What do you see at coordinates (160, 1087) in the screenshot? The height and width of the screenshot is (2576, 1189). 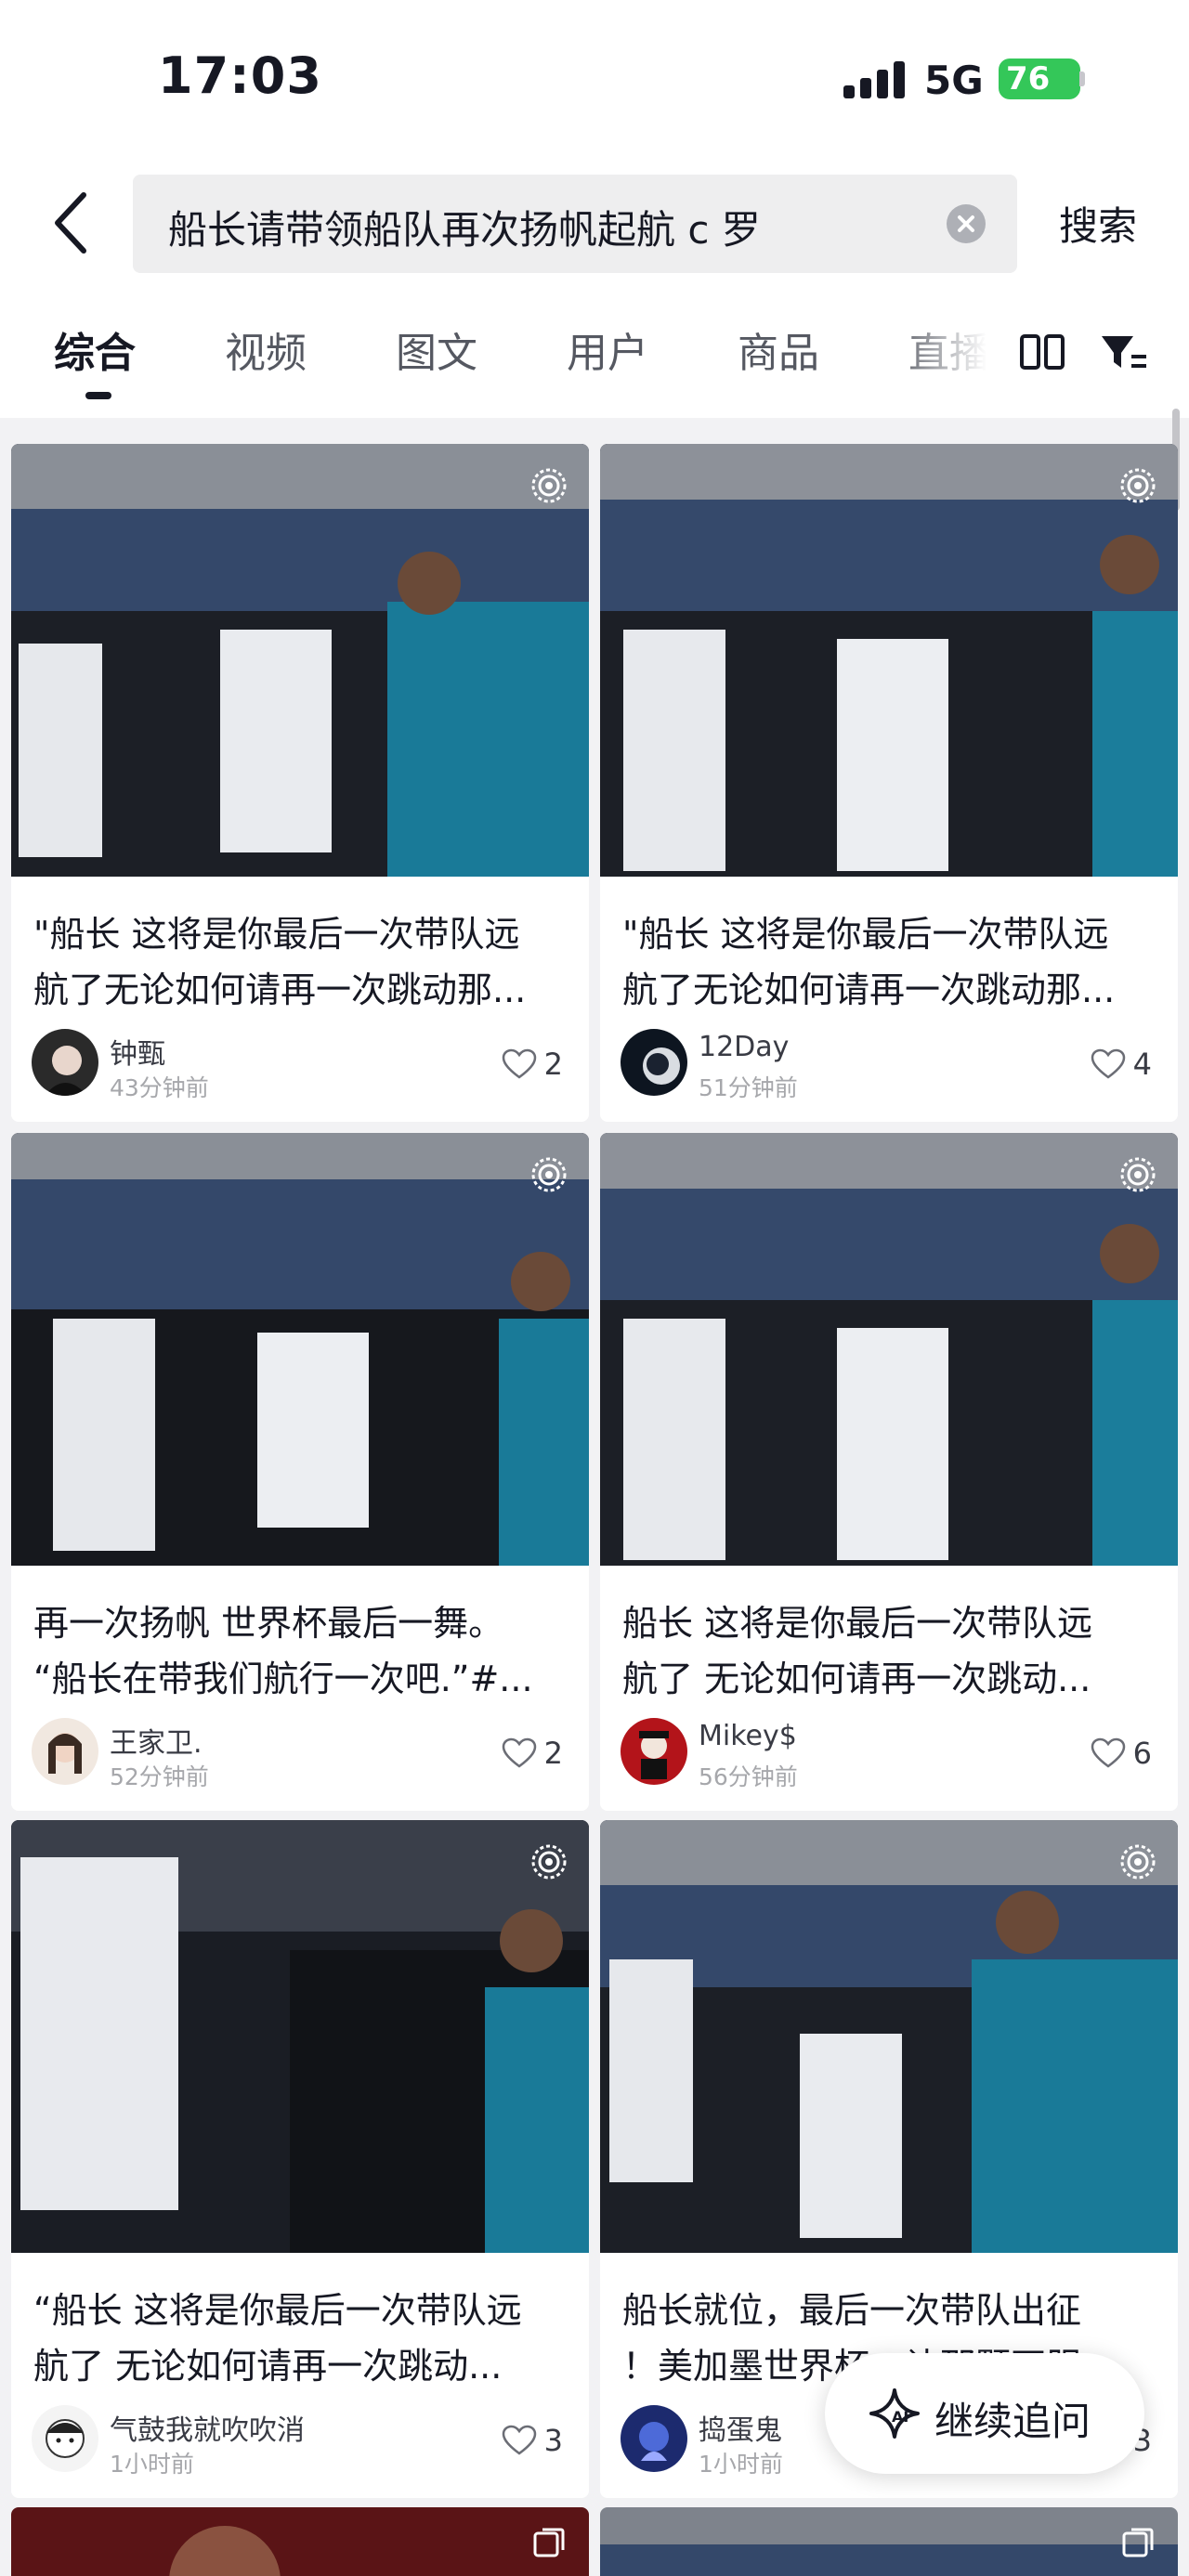 I see `post-time: 43分钟前` at bounding box center [160, 1087].